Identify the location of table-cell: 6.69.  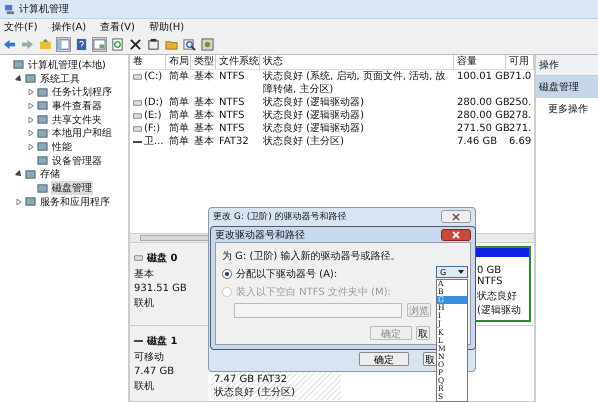
(520, 141).